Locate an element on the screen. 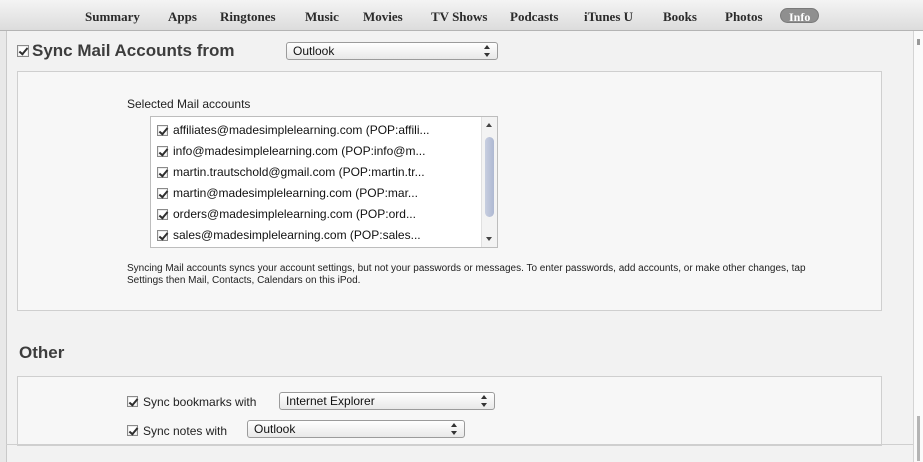 This screenshot has height=462, width=923. sync-mail-checkbox is located at coordinates (23, 51).